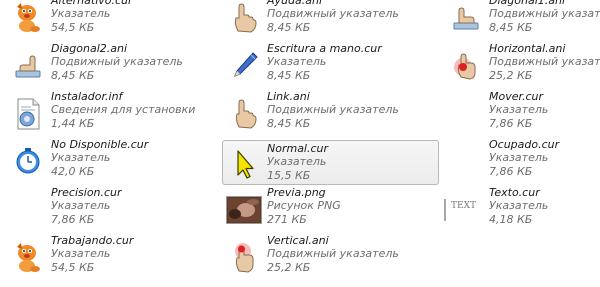  Describe the element at coordinates (28, 114) in the screenshot. I see `setup-info-file-icon` at that location.